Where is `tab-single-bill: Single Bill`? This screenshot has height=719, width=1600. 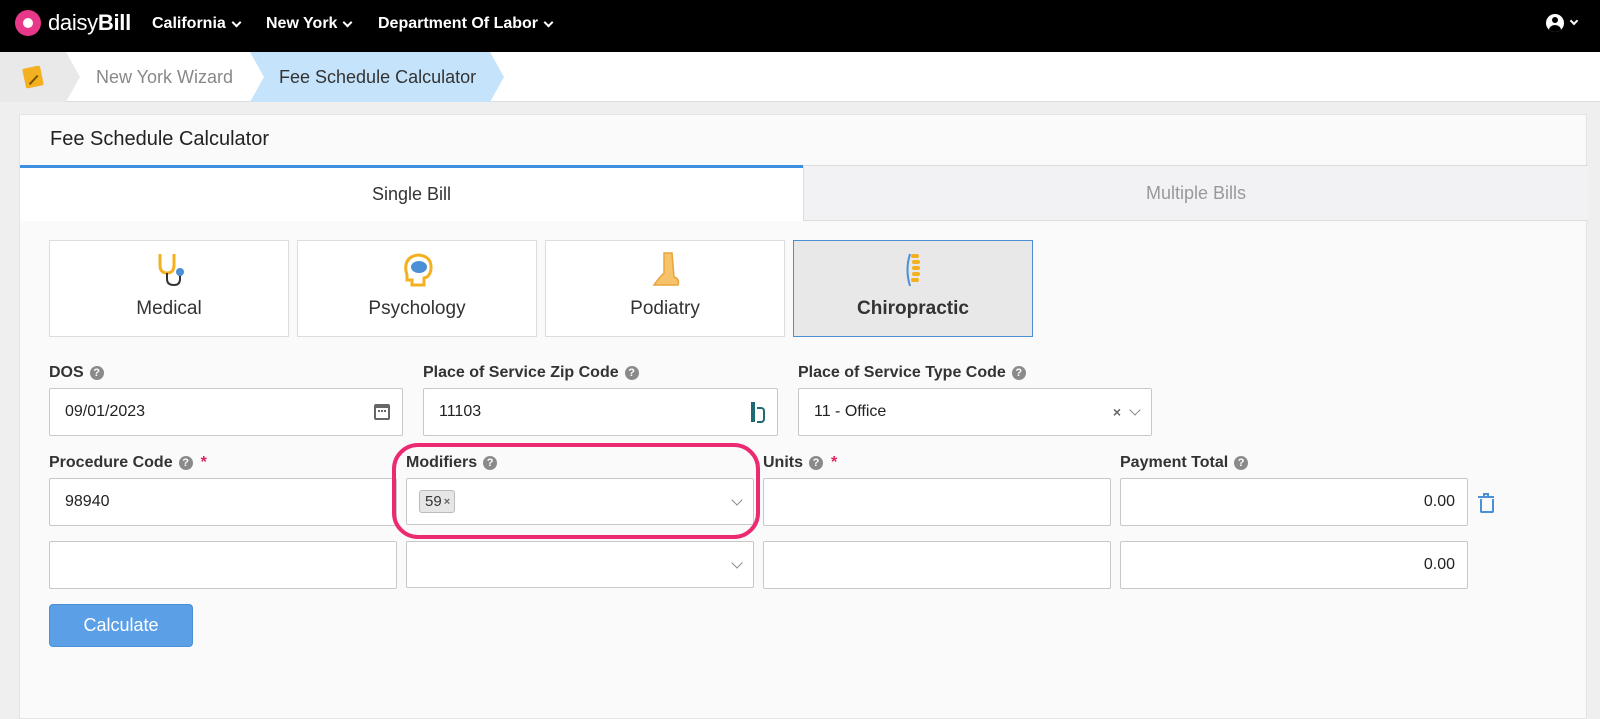 tab-single-bill: Single Bill is located at coordinates (411, 193).